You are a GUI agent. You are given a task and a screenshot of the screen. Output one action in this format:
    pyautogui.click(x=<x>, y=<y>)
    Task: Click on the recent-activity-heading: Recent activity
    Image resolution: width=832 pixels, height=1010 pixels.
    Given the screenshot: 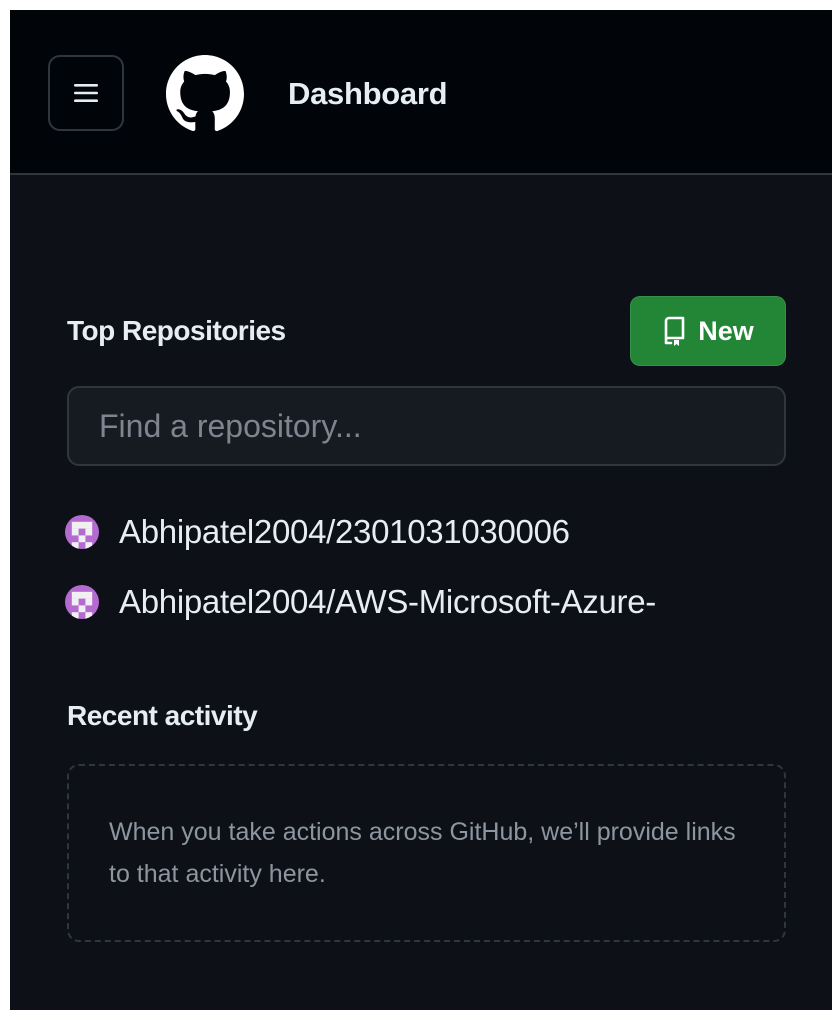 What is the action you would take?
    pyautogui.click(x=162, y=715)
    